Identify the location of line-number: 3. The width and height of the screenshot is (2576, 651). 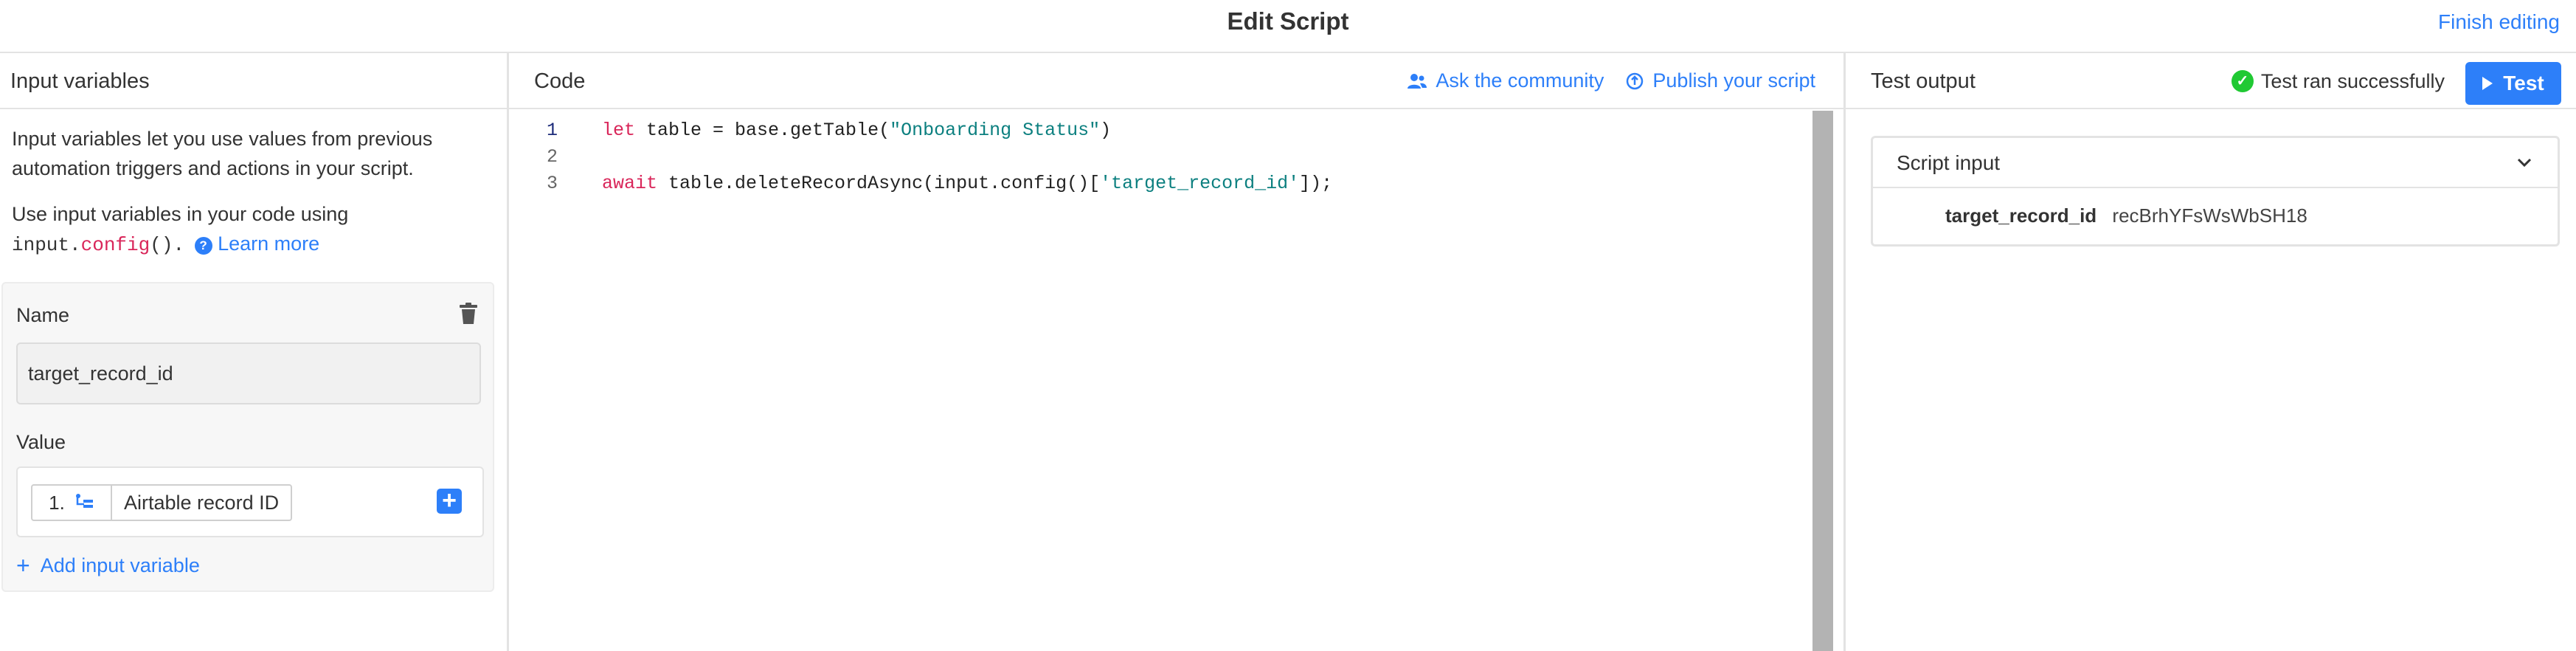
(552, 183).